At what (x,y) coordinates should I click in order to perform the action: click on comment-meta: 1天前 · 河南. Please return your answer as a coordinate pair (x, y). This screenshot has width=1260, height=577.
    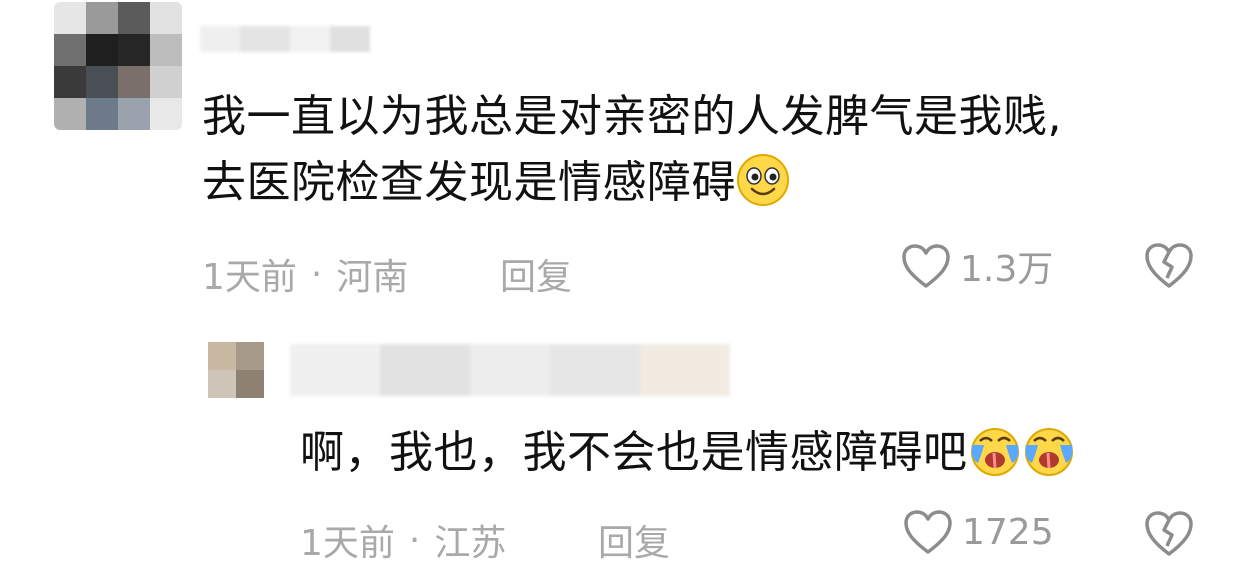
    Looking at the image, I should click on (305, 274).